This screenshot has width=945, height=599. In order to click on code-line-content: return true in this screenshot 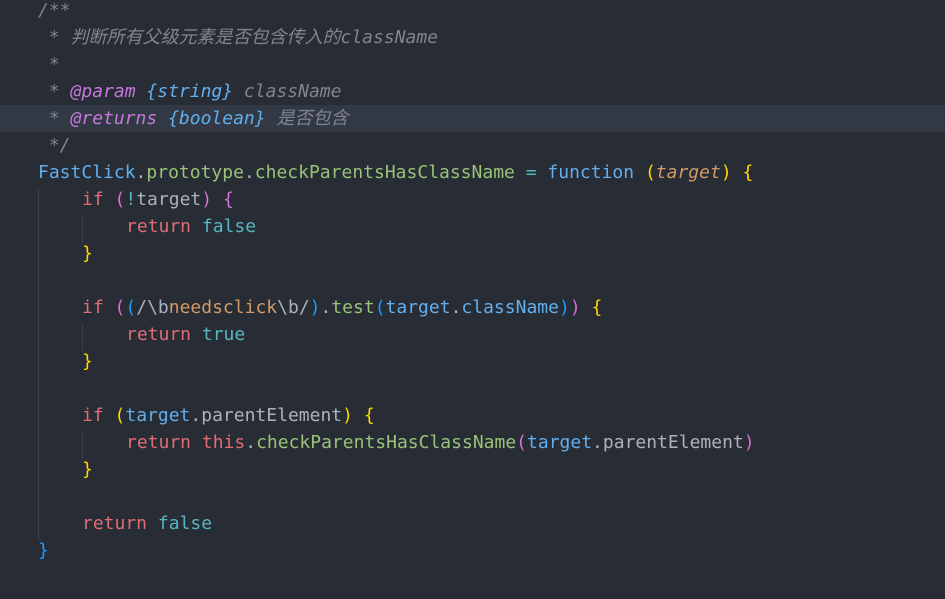, I will do `click(185, 334)`.